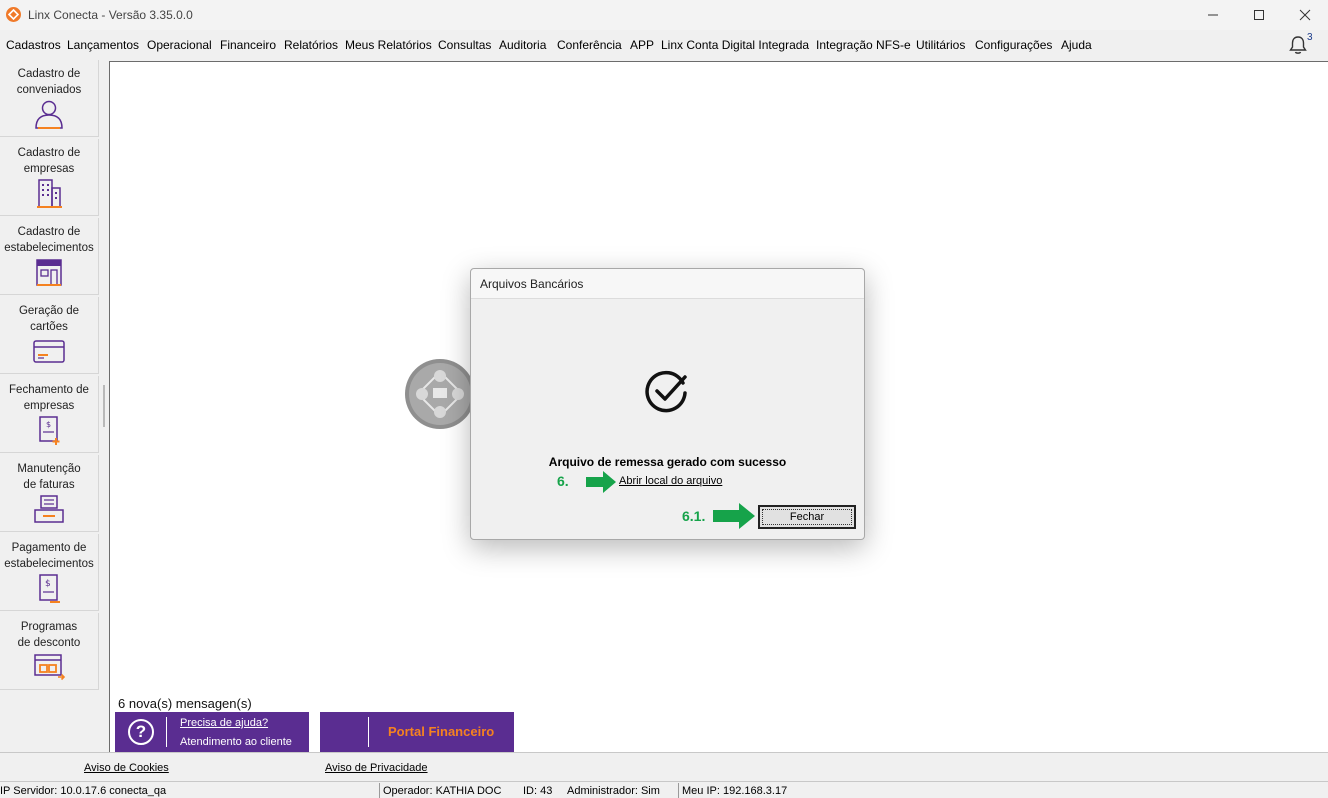 This screenshot has height=798, width=1328. Describe the element at coordinates (388, 45) in the screenshot. I see `menu-meus-relatorios: Meus Relatórios` at that location.